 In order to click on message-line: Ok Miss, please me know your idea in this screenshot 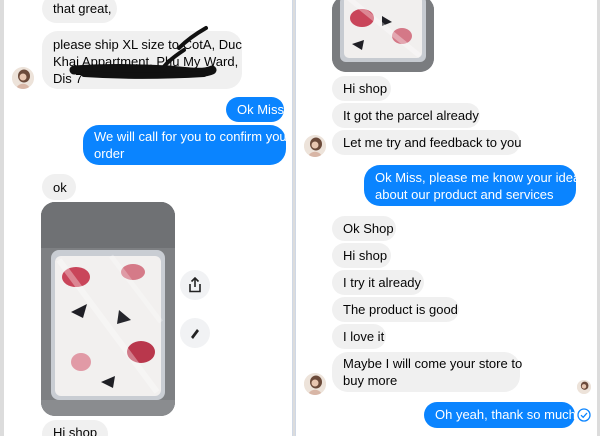, I will do `click(478, 177)`.